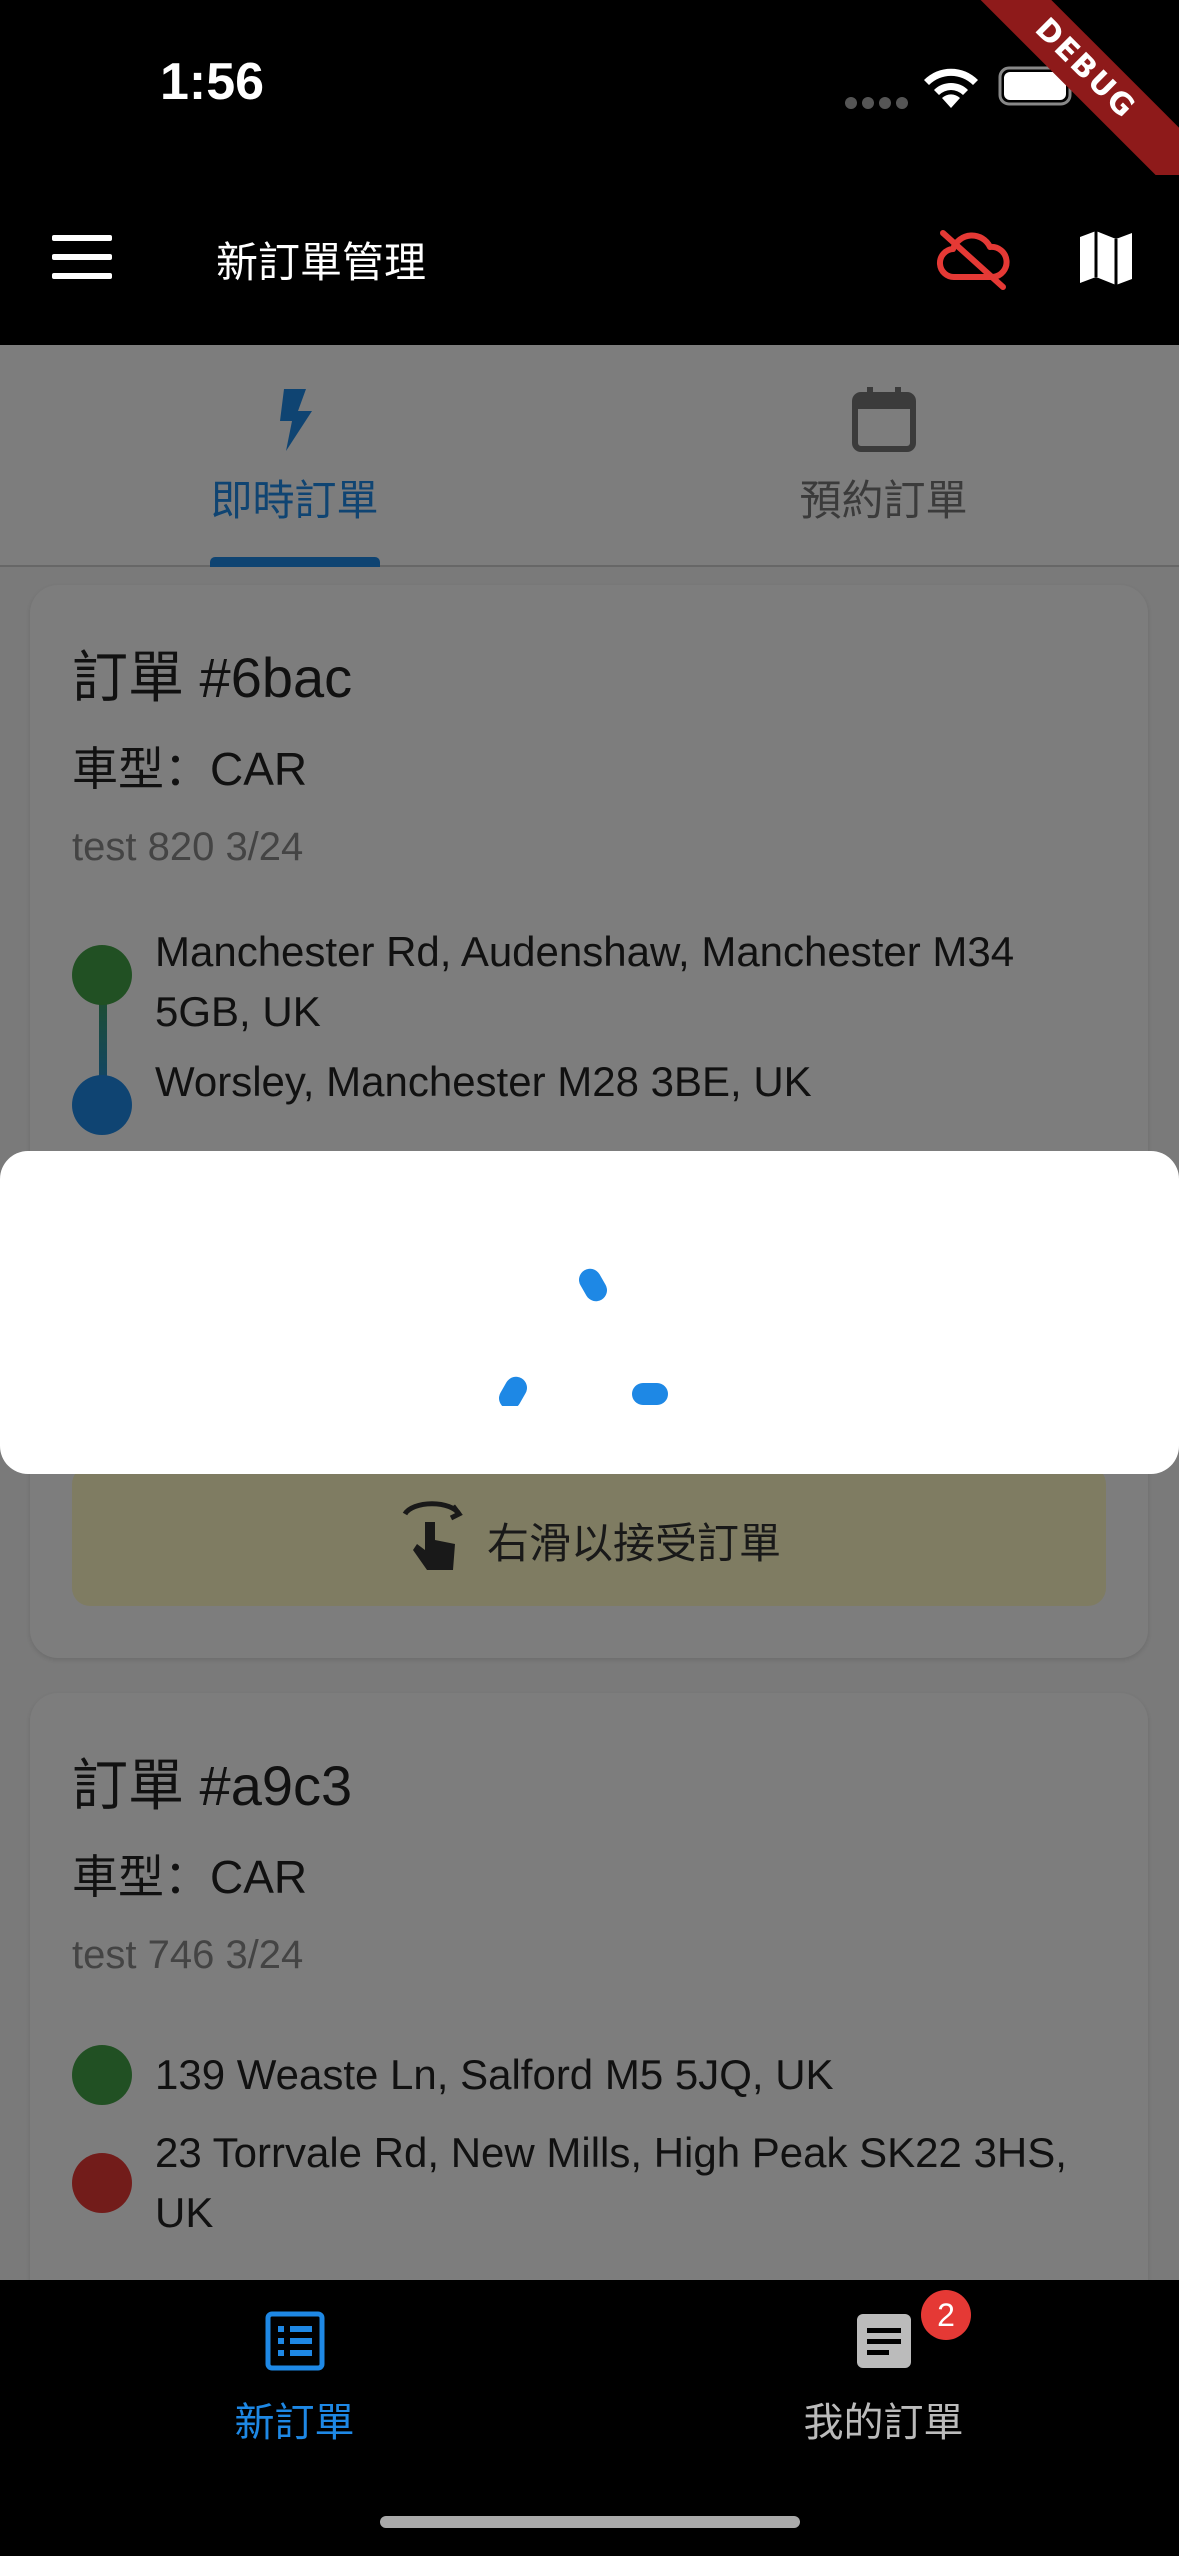 This screenshot has height=2556, width=1179. What do you see at coordinates (212, 82) in the screenshot?
I see `status-time: 1:56` at bounding box center [212, 82].